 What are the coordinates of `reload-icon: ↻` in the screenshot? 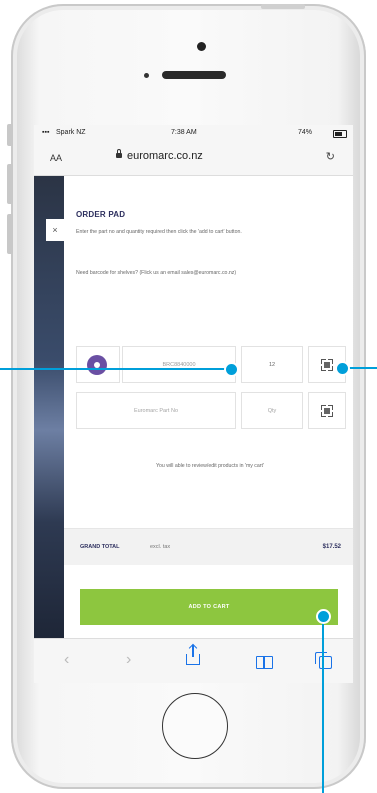 It's located at (330, 156).